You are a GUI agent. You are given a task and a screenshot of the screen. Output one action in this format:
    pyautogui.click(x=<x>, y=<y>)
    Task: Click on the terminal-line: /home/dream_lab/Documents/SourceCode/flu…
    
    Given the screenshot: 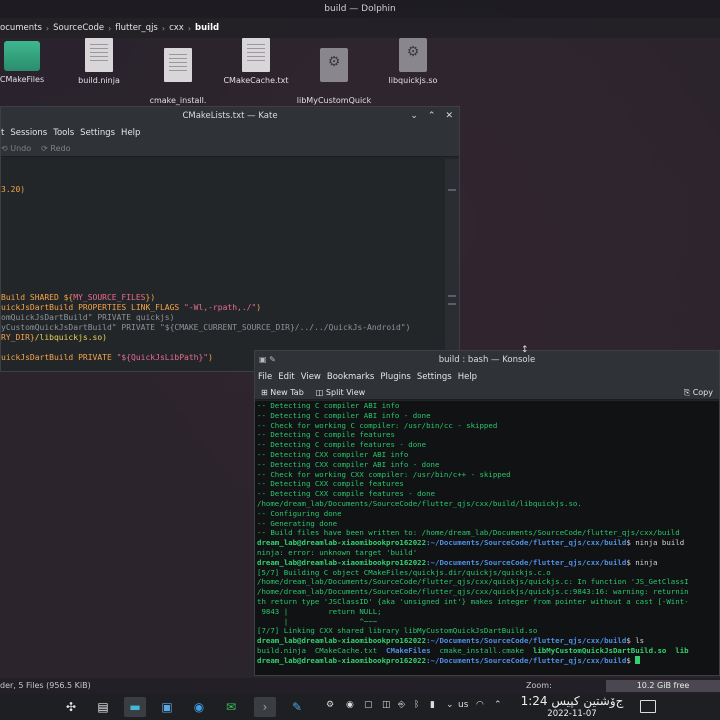 What is the action you would take?
    pyautogui.click(x=473, y=582)
    